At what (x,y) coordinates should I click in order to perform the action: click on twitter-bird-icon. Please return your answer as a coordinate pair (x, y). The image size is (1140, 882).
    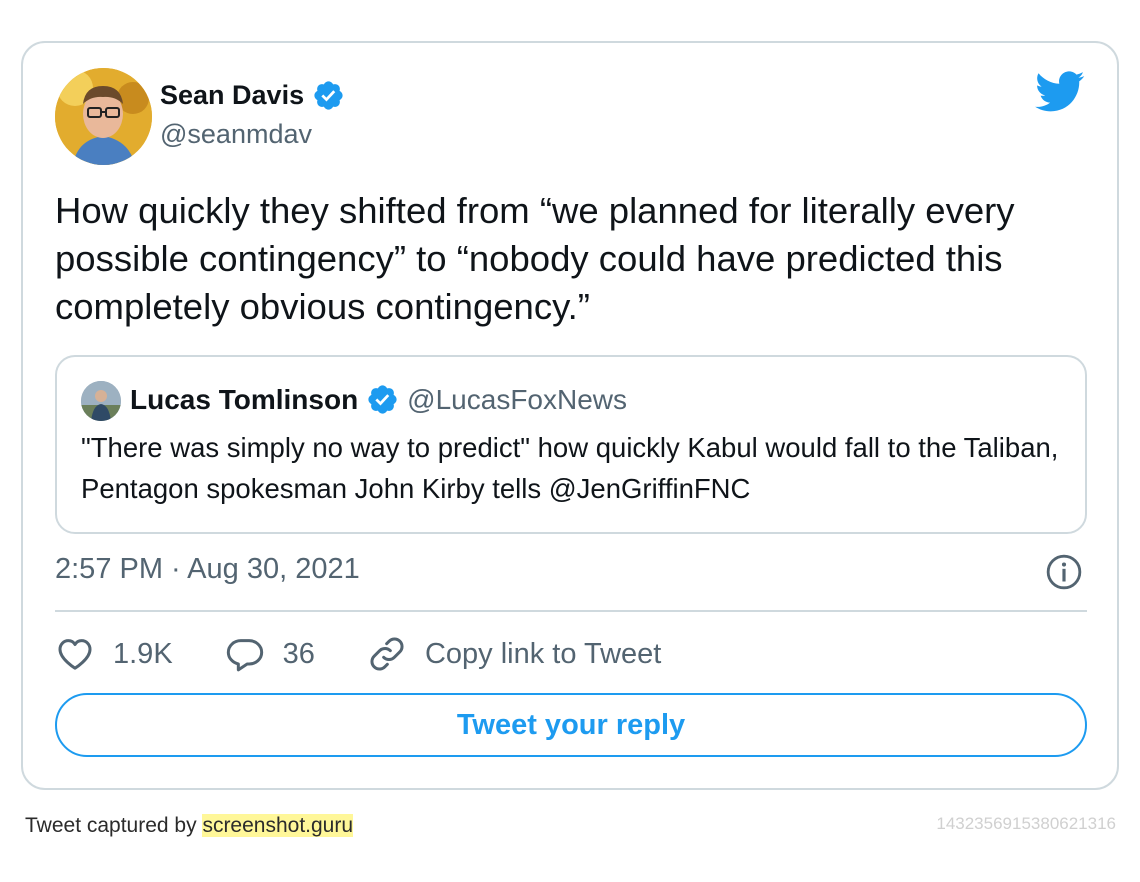
    Looking at the image, I should click on (1060, 92).